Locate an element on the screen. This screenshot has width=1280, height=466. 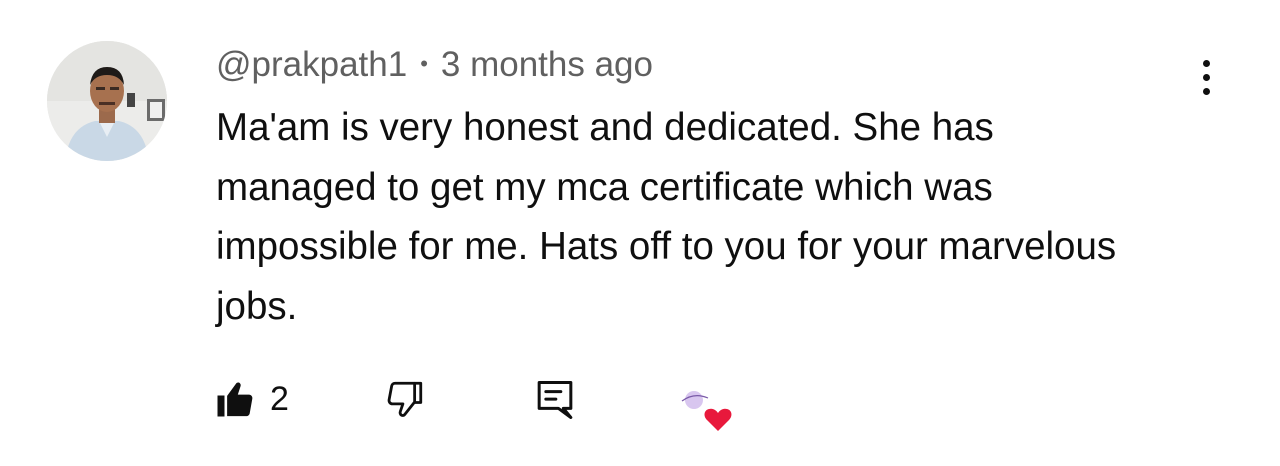
comment-meta: @prakpath1 • 3 months ago is located at coordinates (434, 65).